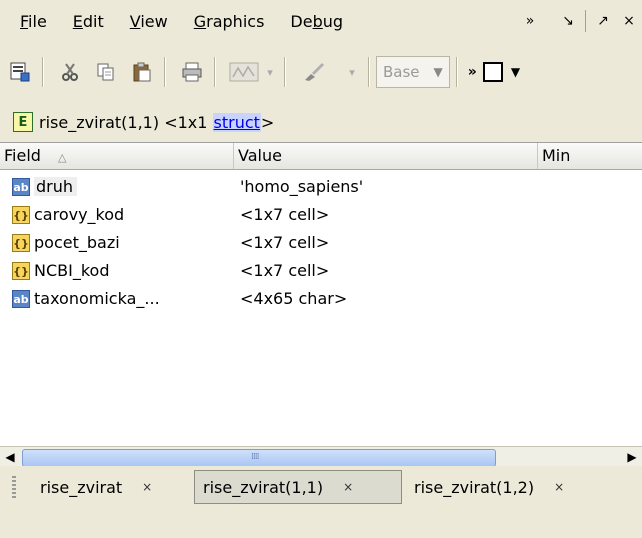 This screenshot has width=642, height=538. What do you see at coordinates (270, 72) in the screenshot?
I see `plot-dropdown-icon: ▾` at bounding box center [270, 72].